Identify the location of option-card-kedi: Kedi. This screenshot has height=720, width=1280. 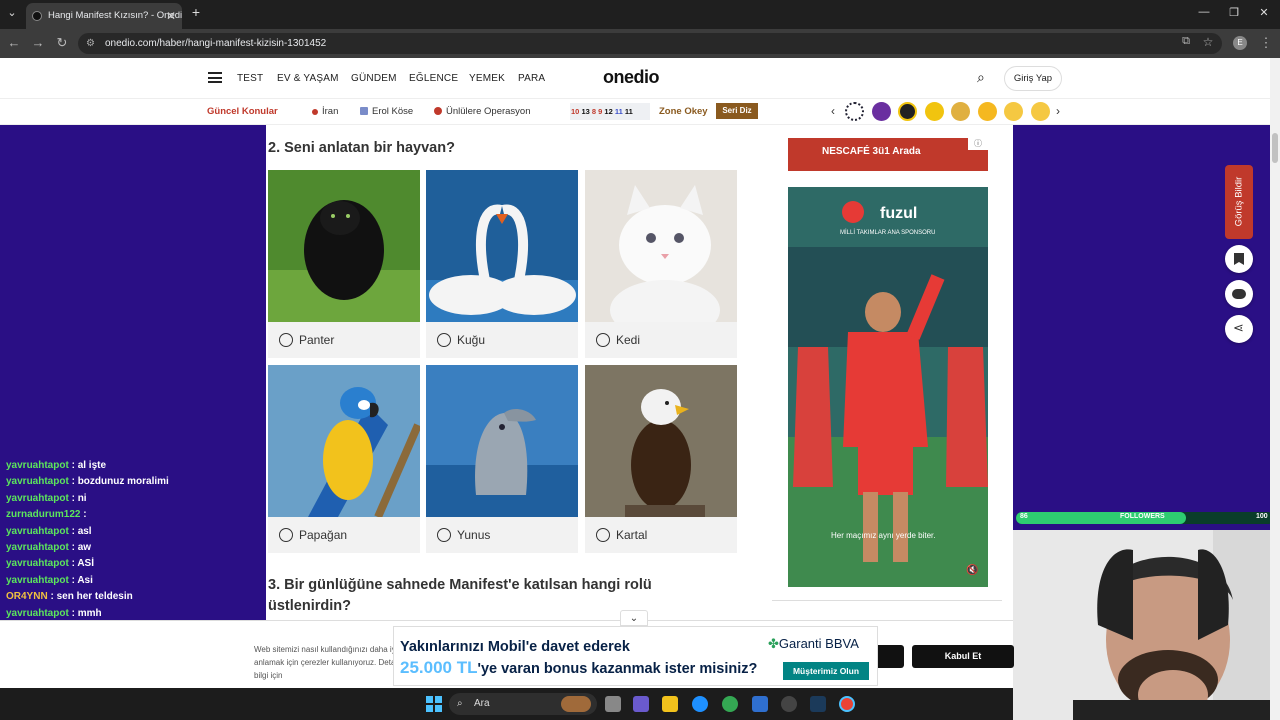
(661, 264).